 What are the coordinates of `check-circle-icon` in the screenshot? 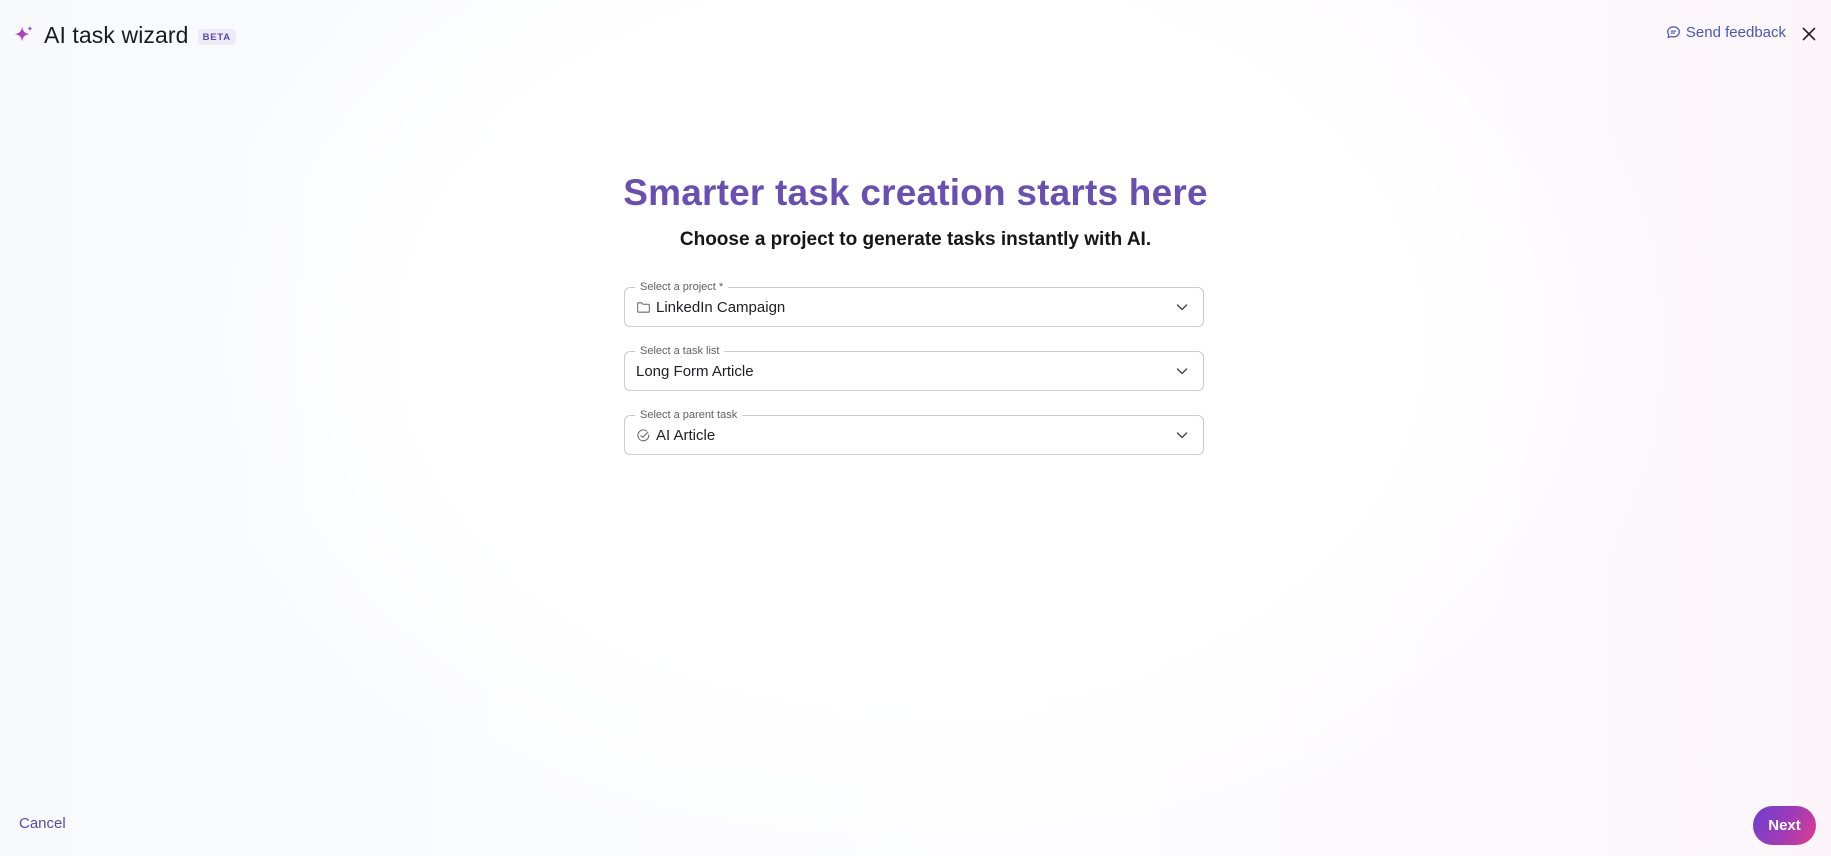 It's located at (643, 434).